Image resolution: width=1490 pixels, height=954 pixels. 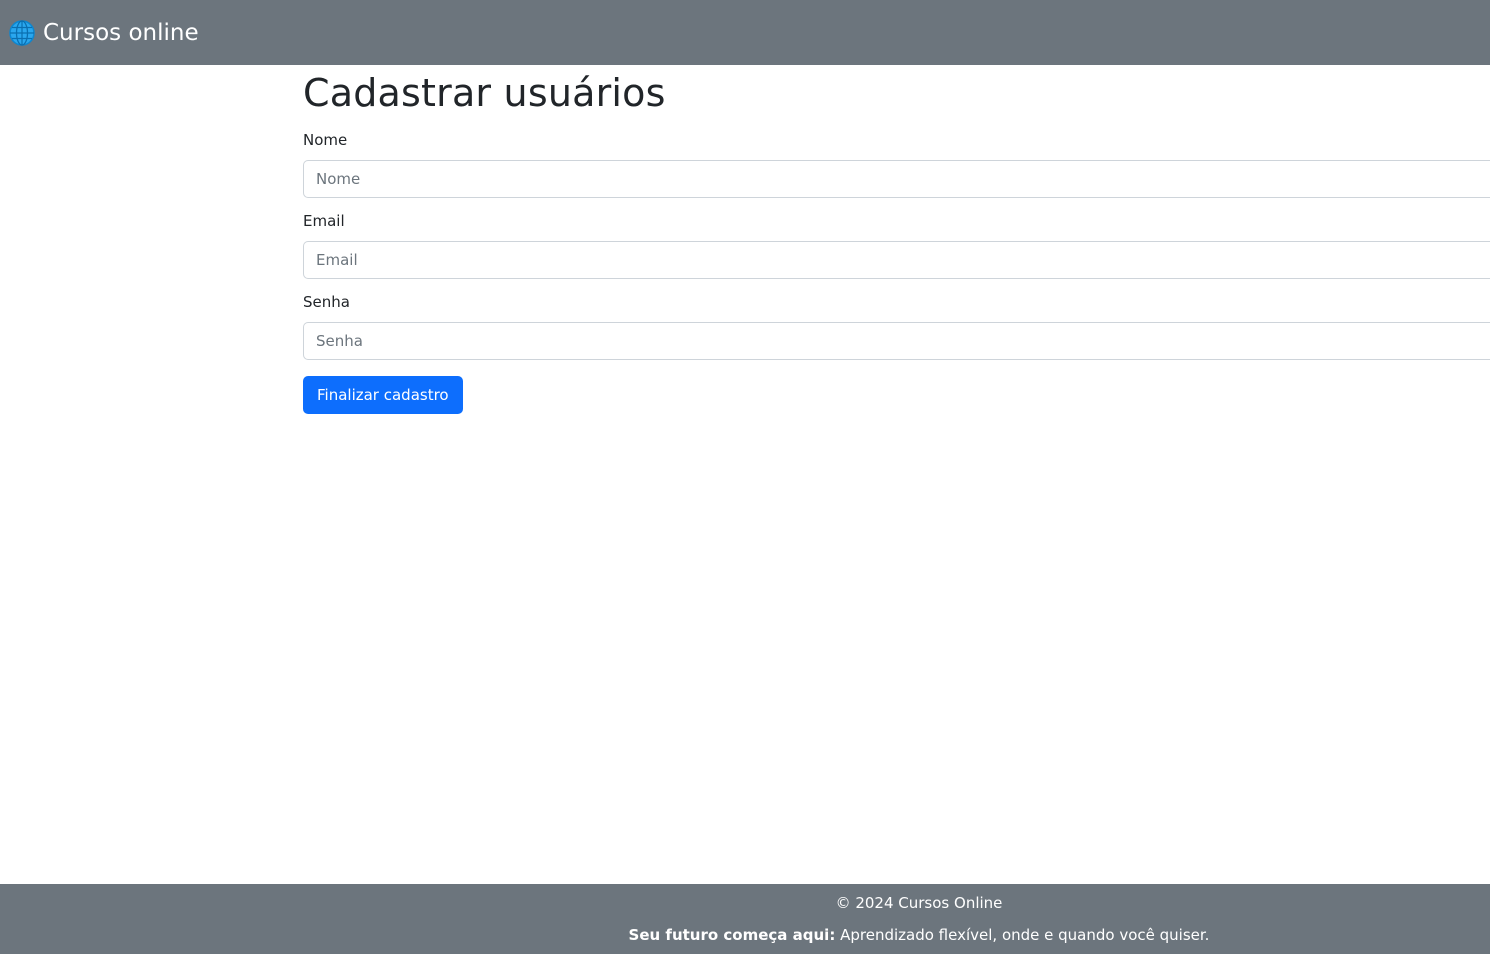 I want to click on brand-link: Cursos online, so click(x=103, y=33).